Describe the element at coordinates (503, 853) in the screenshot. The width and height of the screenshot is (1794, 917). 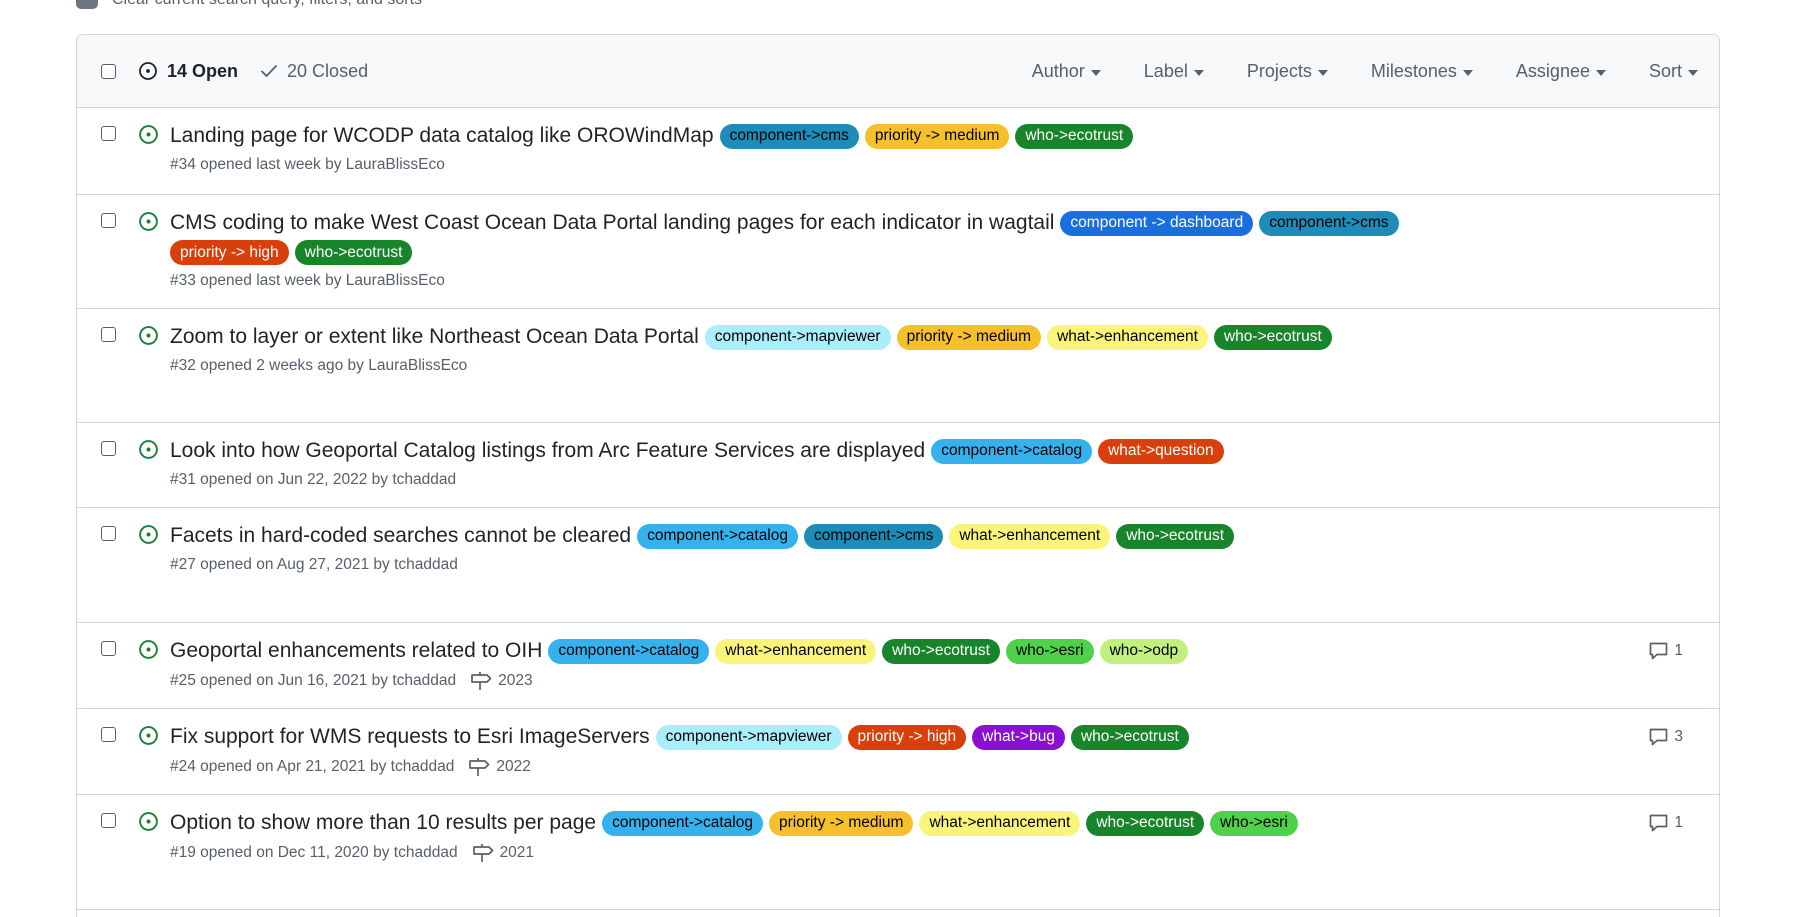
I see `milestone-link: 2021` at that location.